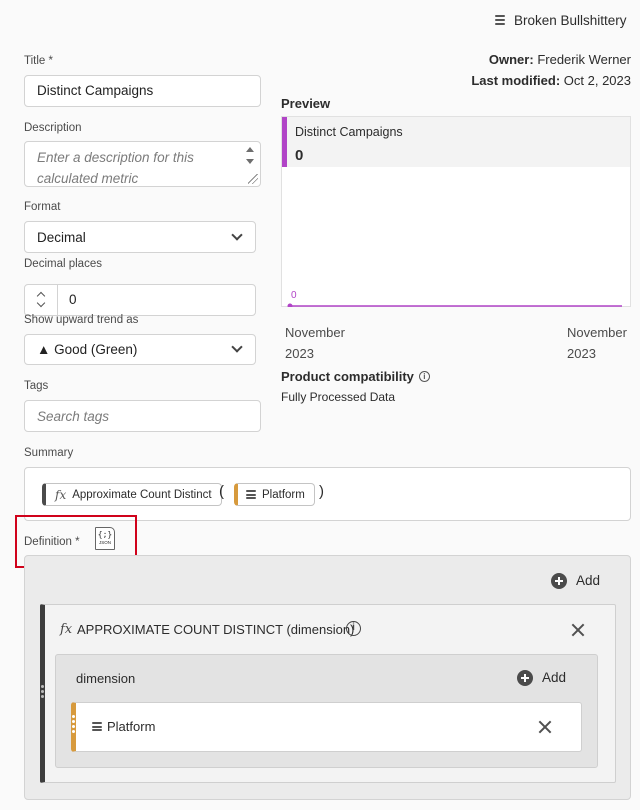  What do you see at coordinates (73, 725) in the screenshot?
I see `dimension-drag-handle` at bounding box center [73, 725].